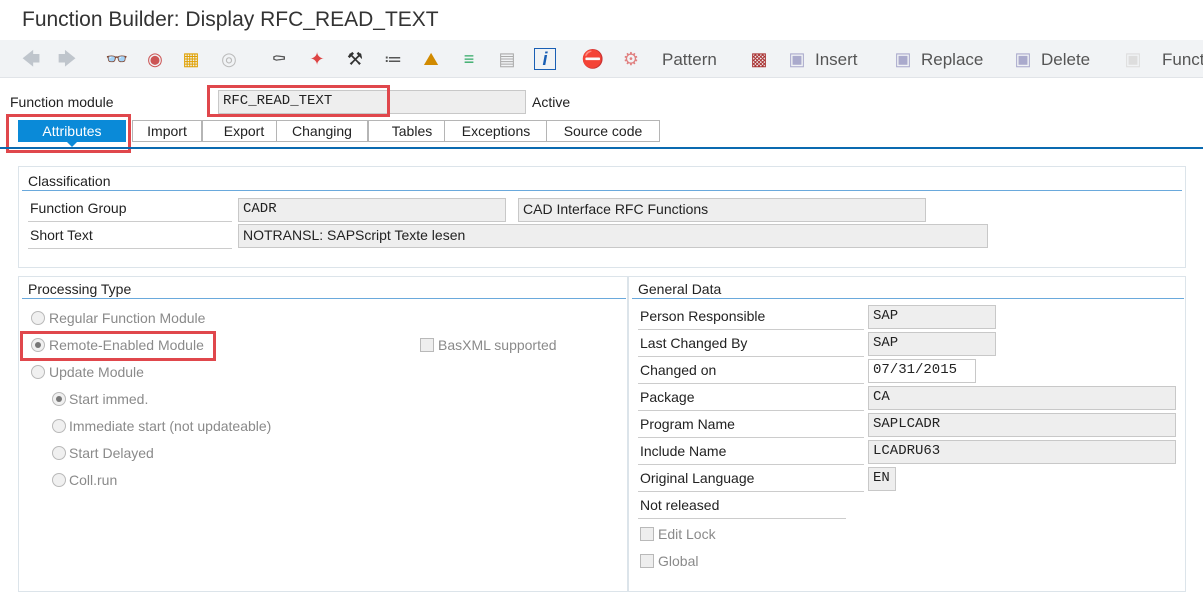 This screenshot has width=1203, height=603. What do you see at coordinates (1065, 60) in the screenshot?
I see `delete-button: Delete` at bounding box center [1065, 60].